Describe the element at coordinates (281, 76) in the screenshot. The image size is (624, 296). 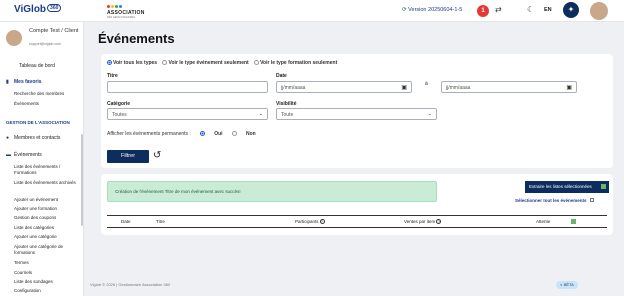
I see `date-label: Date` at that location.